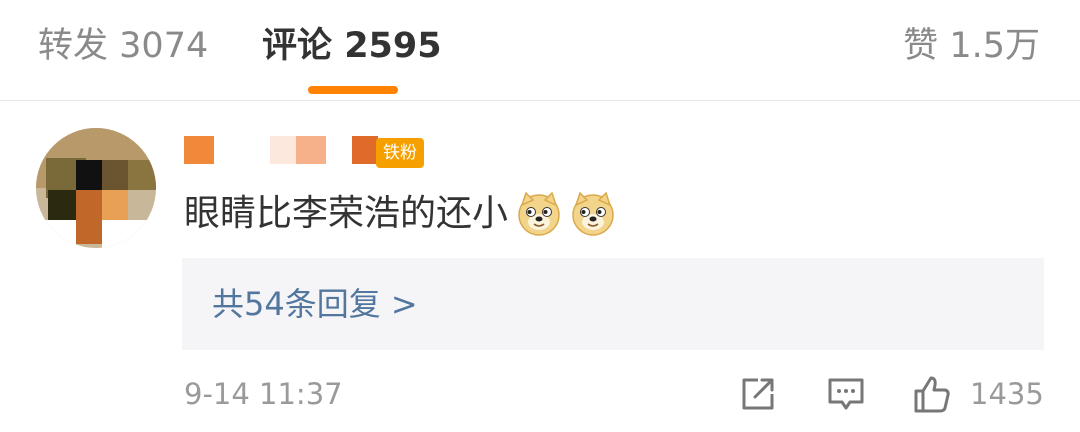  I want to click on active-tab-indicator, so click(353, 90).